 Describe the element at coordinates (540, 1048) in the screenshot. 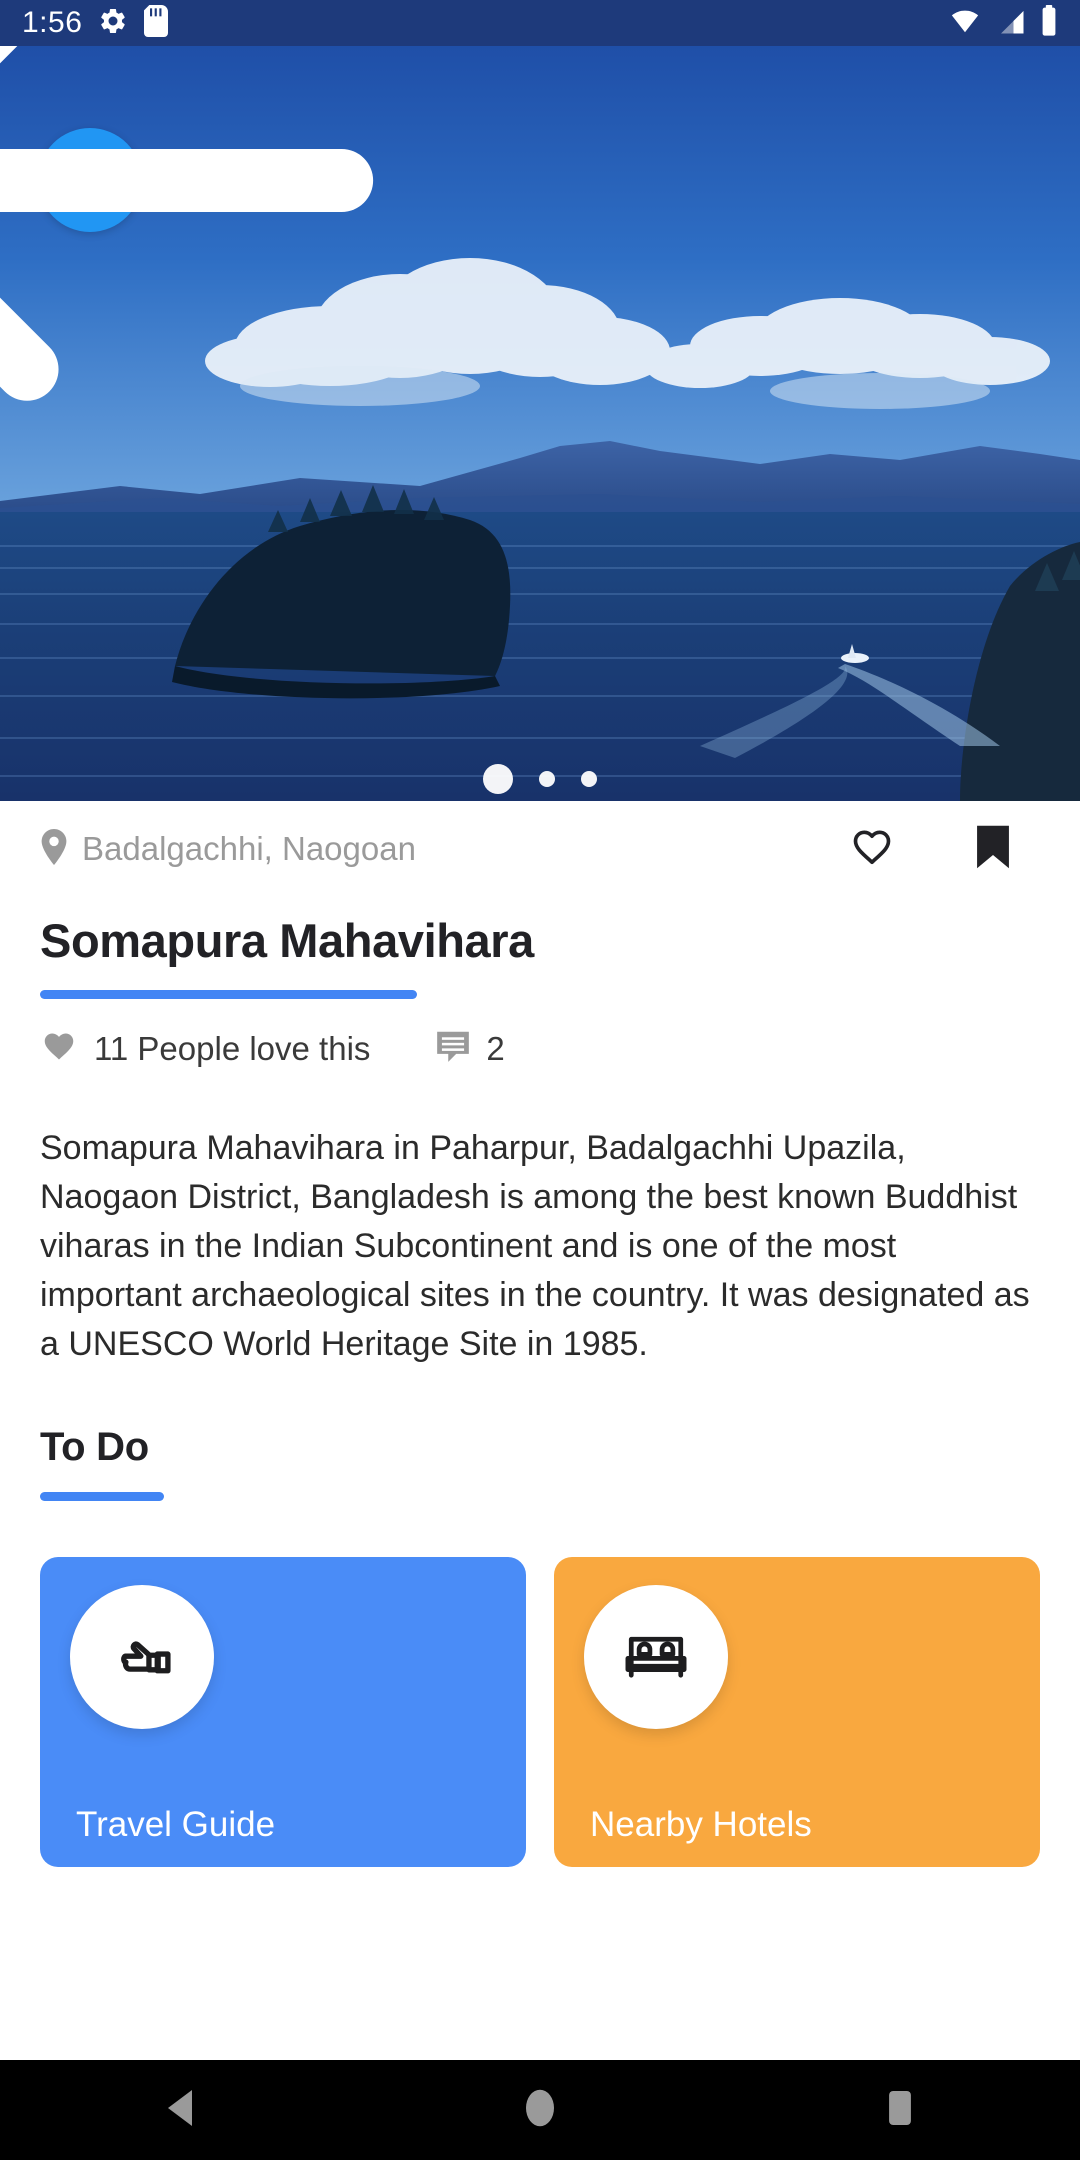

I see `stats-row: 11 People love this 2` at that location.